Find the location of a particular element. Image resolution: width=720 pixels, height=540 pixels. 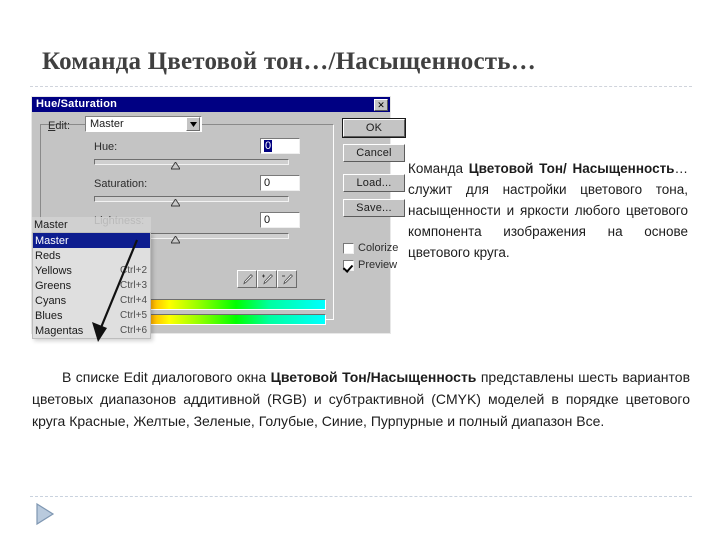

preview-label: Preview is located at coordinates (378, 265).